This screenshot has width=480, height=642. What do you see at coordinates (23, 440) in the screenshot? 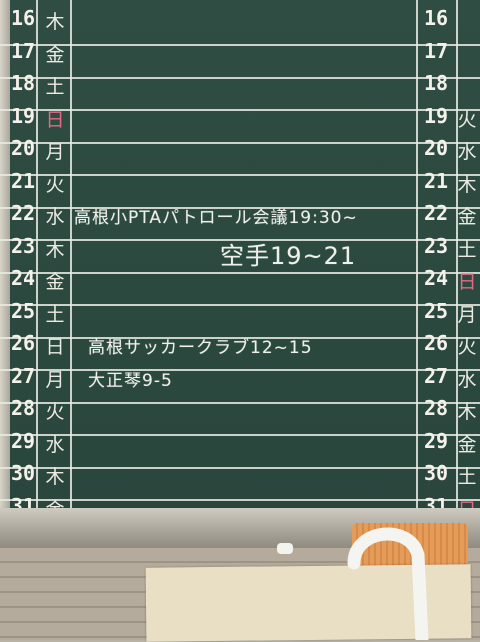
I see `day-number: 29` at bounding box center [23, 440].